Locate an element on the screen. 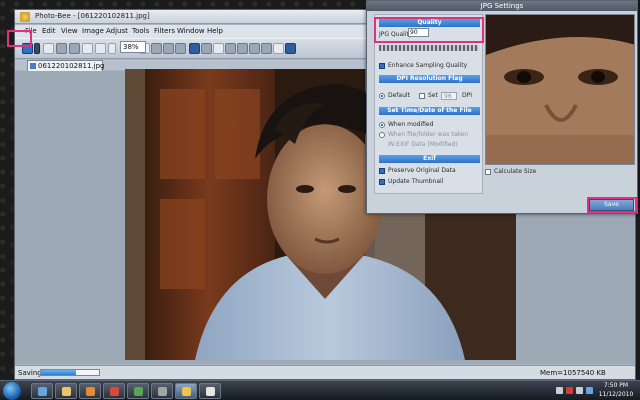  time-date-header: Set Time/Date of the File is located at coordinates (429, 111).